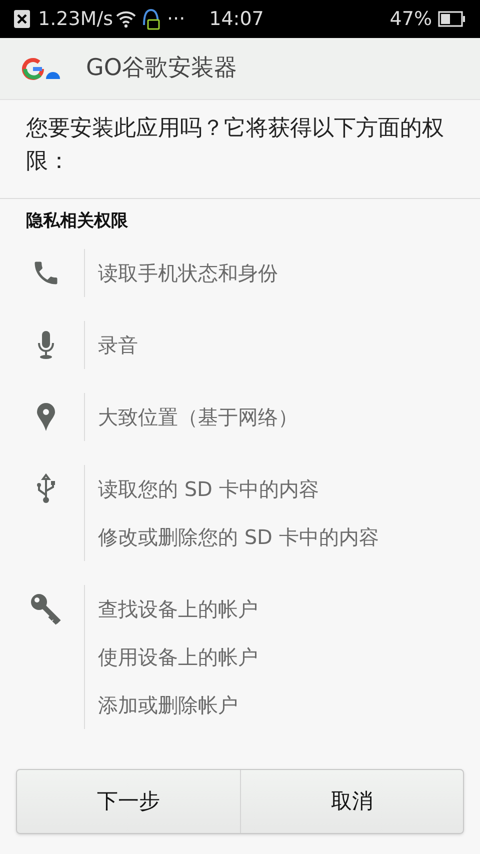 This screenshot has width=480, height=854. I want to click on install-question: 您要安装此应用吗？它将获得以下方面的权限：, so click(240, 149).